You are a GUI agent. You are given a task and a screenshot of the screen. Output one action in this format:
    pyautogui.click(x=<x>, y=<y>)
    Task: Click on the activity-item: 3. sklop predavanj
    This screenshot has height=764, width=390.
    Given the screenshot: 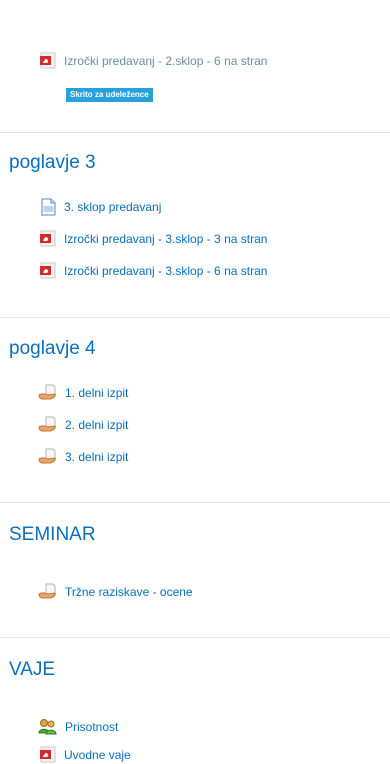 What is the action you would take?
    pyautogui.click(x=100, y=207)
    